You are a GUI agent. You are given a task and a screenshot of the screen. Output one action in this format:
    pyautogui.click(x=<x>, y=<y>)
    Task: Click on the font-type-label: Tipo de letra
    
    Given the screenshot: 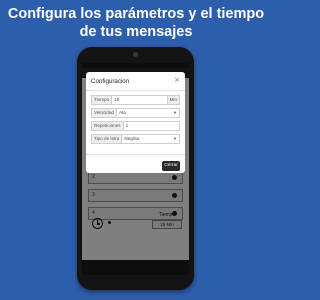 What is the action you would take?
    pyautogui.click(x=107, y=139)
    